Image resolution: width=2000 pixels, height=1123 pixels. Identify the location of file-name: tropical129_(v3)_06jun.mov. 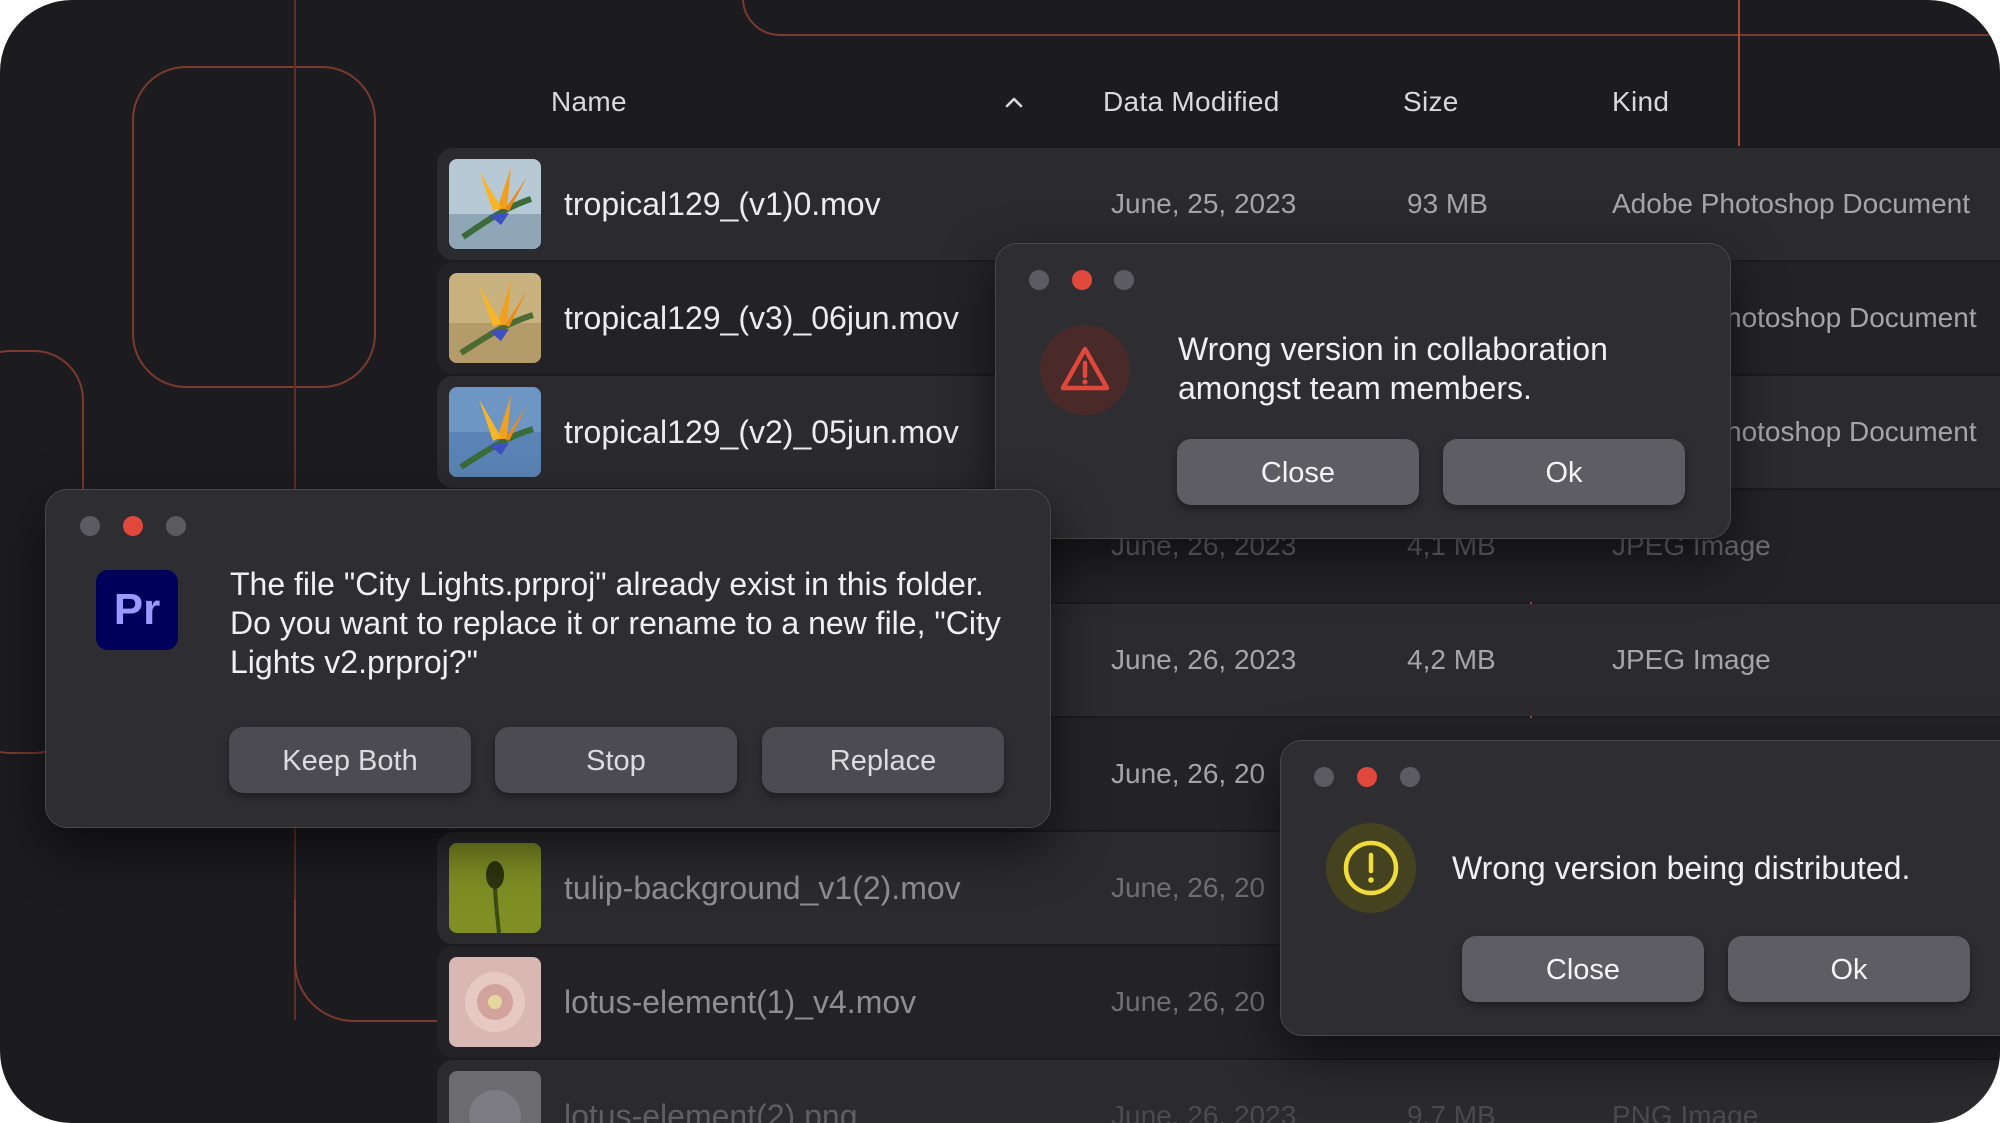
(761, 318).